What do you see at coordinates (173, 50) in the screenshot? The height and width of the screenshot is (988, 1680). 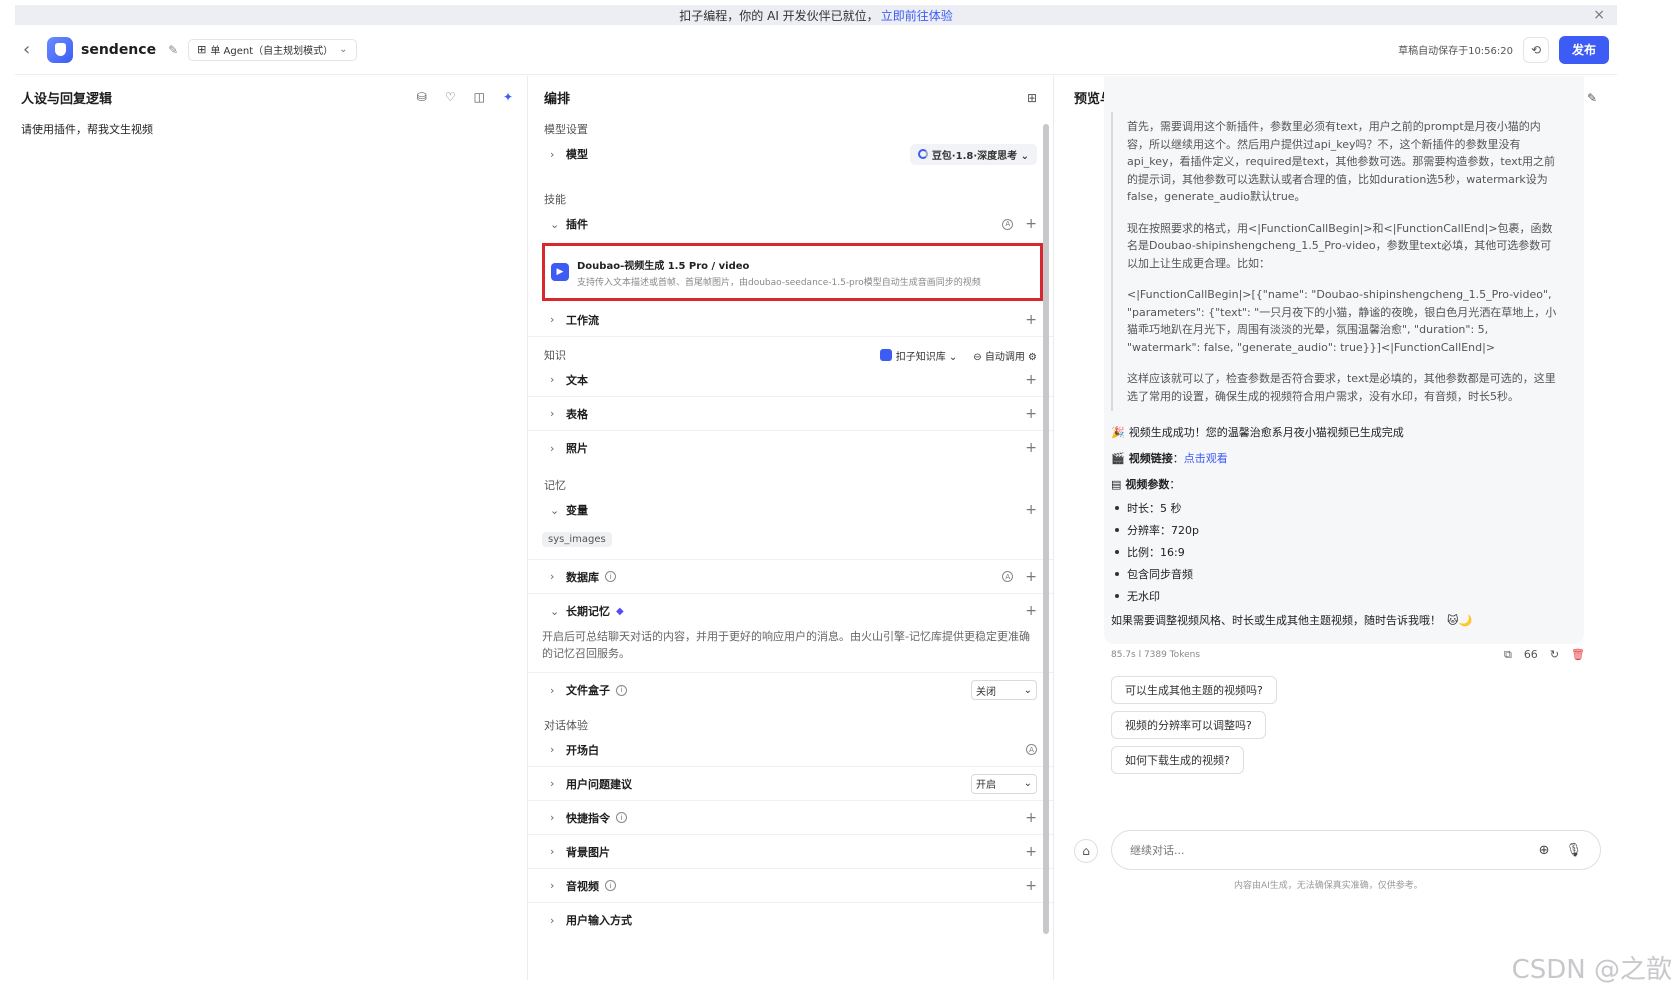 I see `edit-icon: ✎` at bounding box center [173, 50].